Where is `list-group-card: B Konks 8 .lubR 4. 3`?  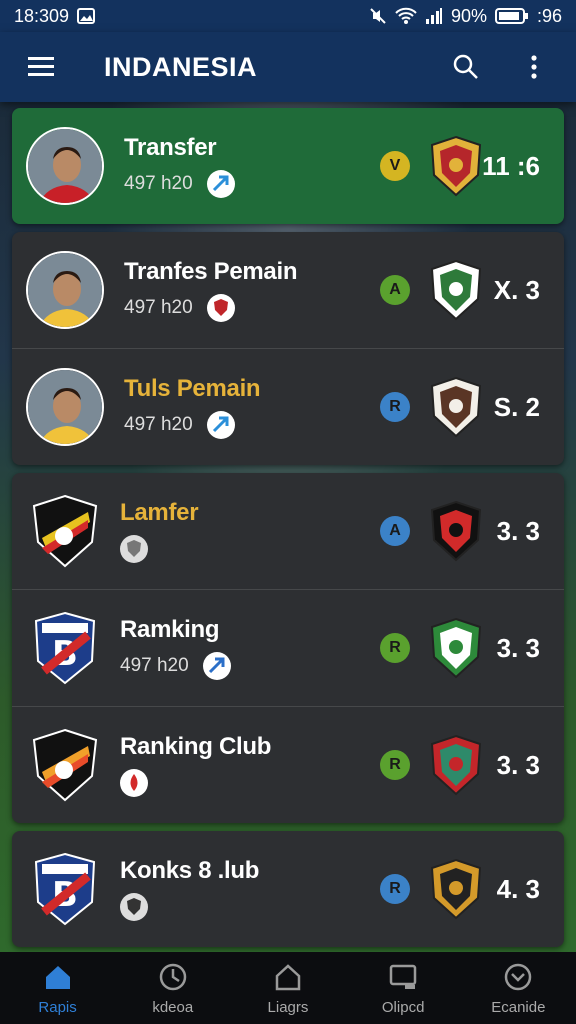 list-group-card: B Konks 8 .lubR 4. 3 is located at coordinates (288, 889).